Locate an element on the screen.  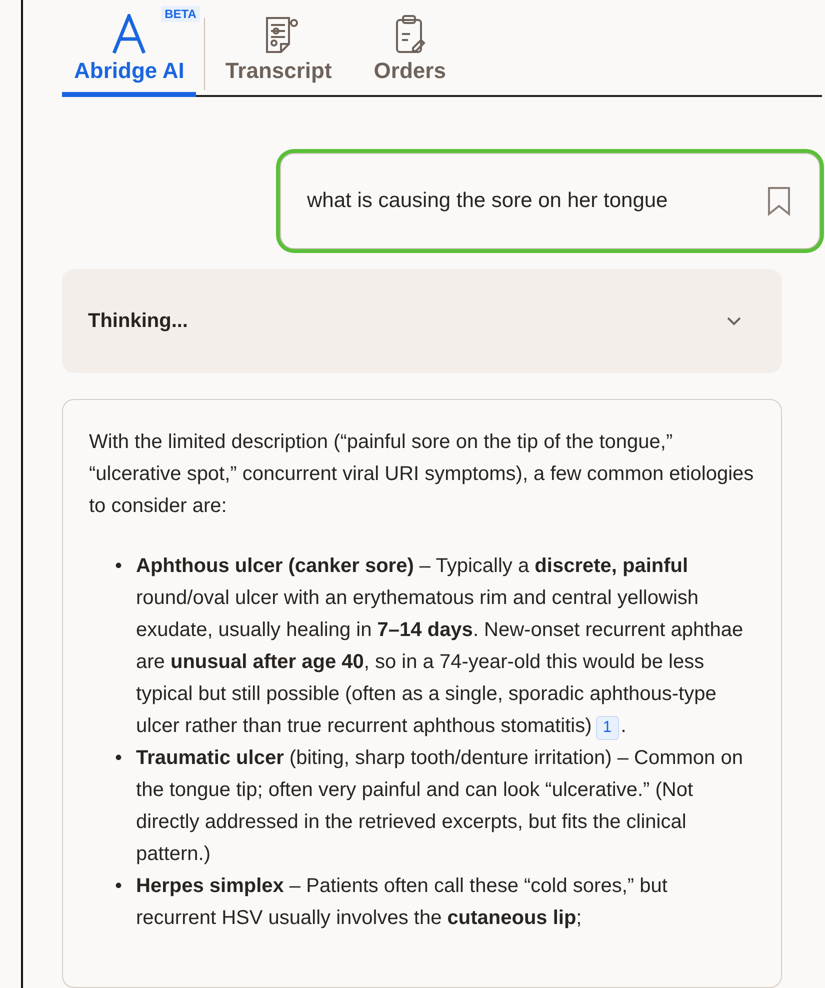
bookmark-icon is located at coordinates (779, 201).